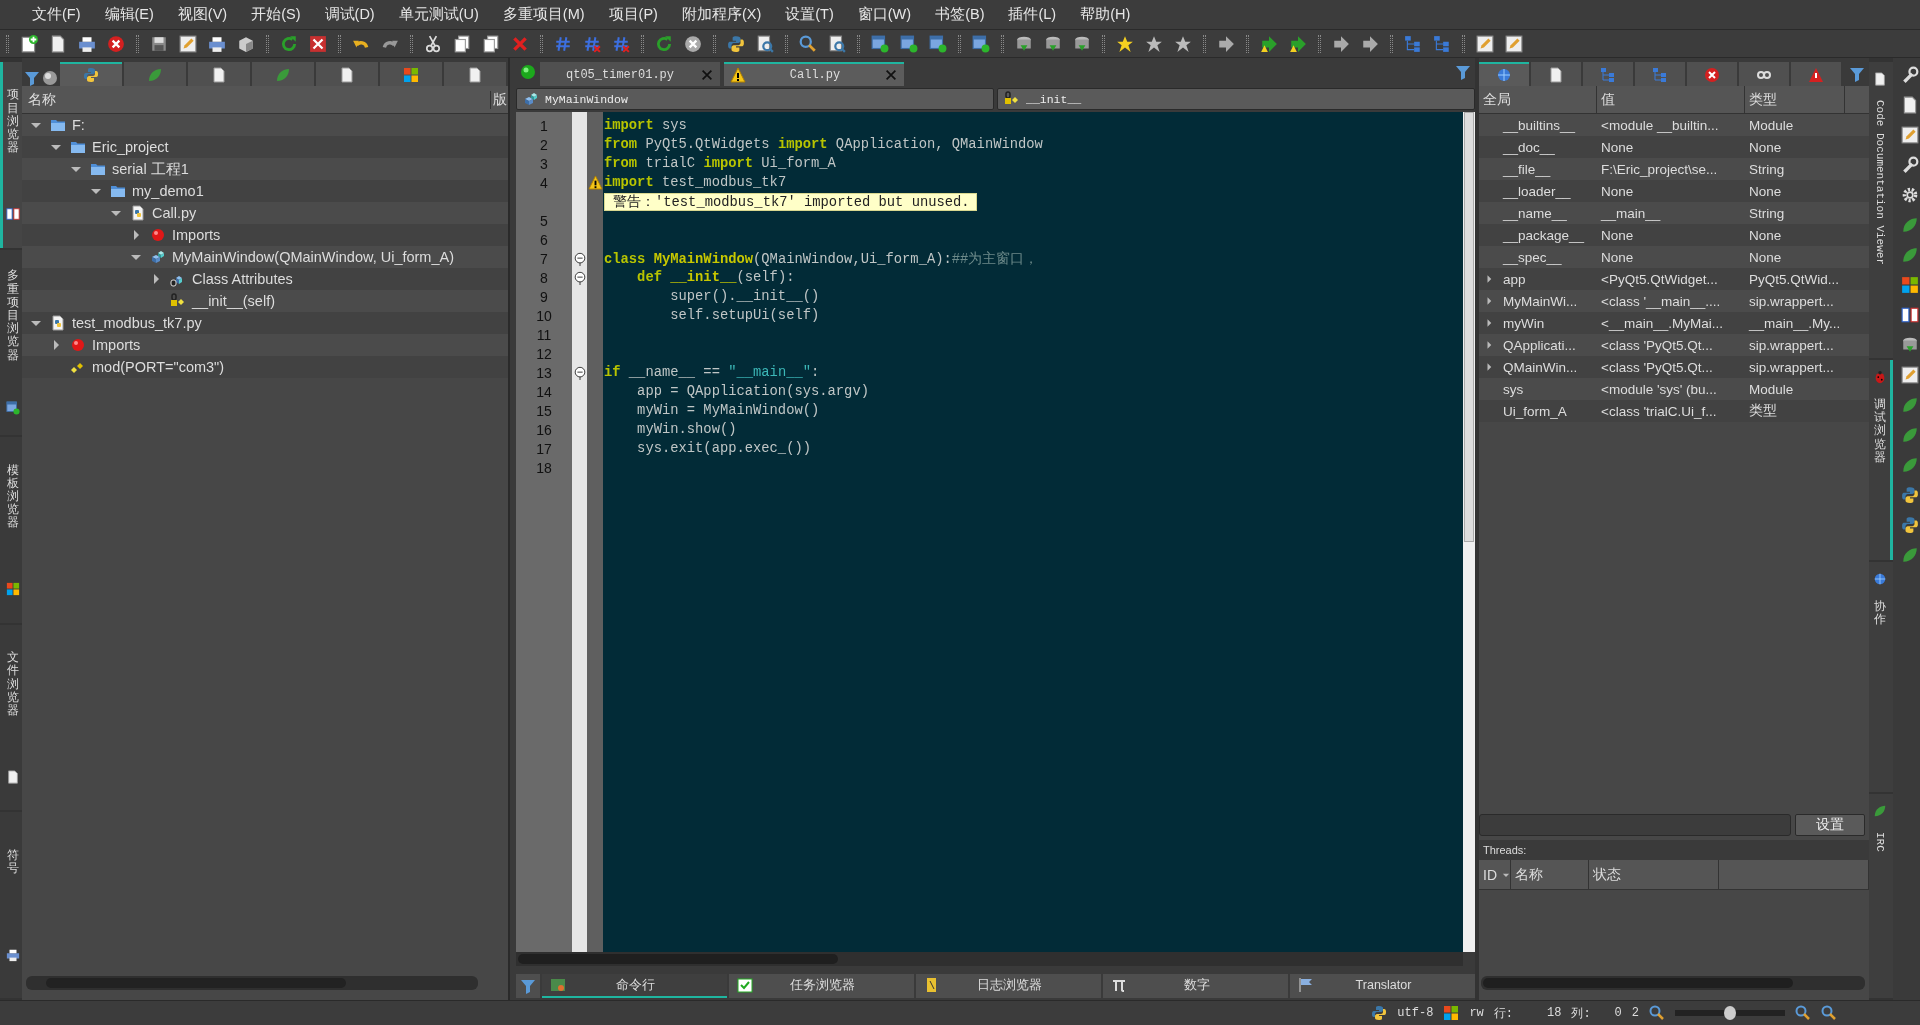 The image size is (1920, 1025). What do you see at coordinates (11, 342) in the screenshot?
I see `side-tab: 多重项目浏览器` at bounding box center [11, 342].